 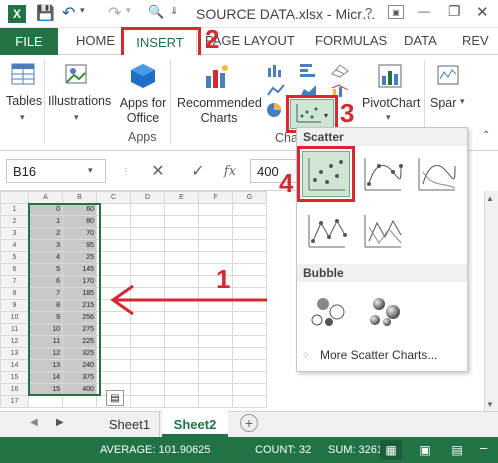 What do you see at coordinates (396, 12) in the screenshot?
I see `ribbon-display-icon: ▣` at bounding box center [396, 12].